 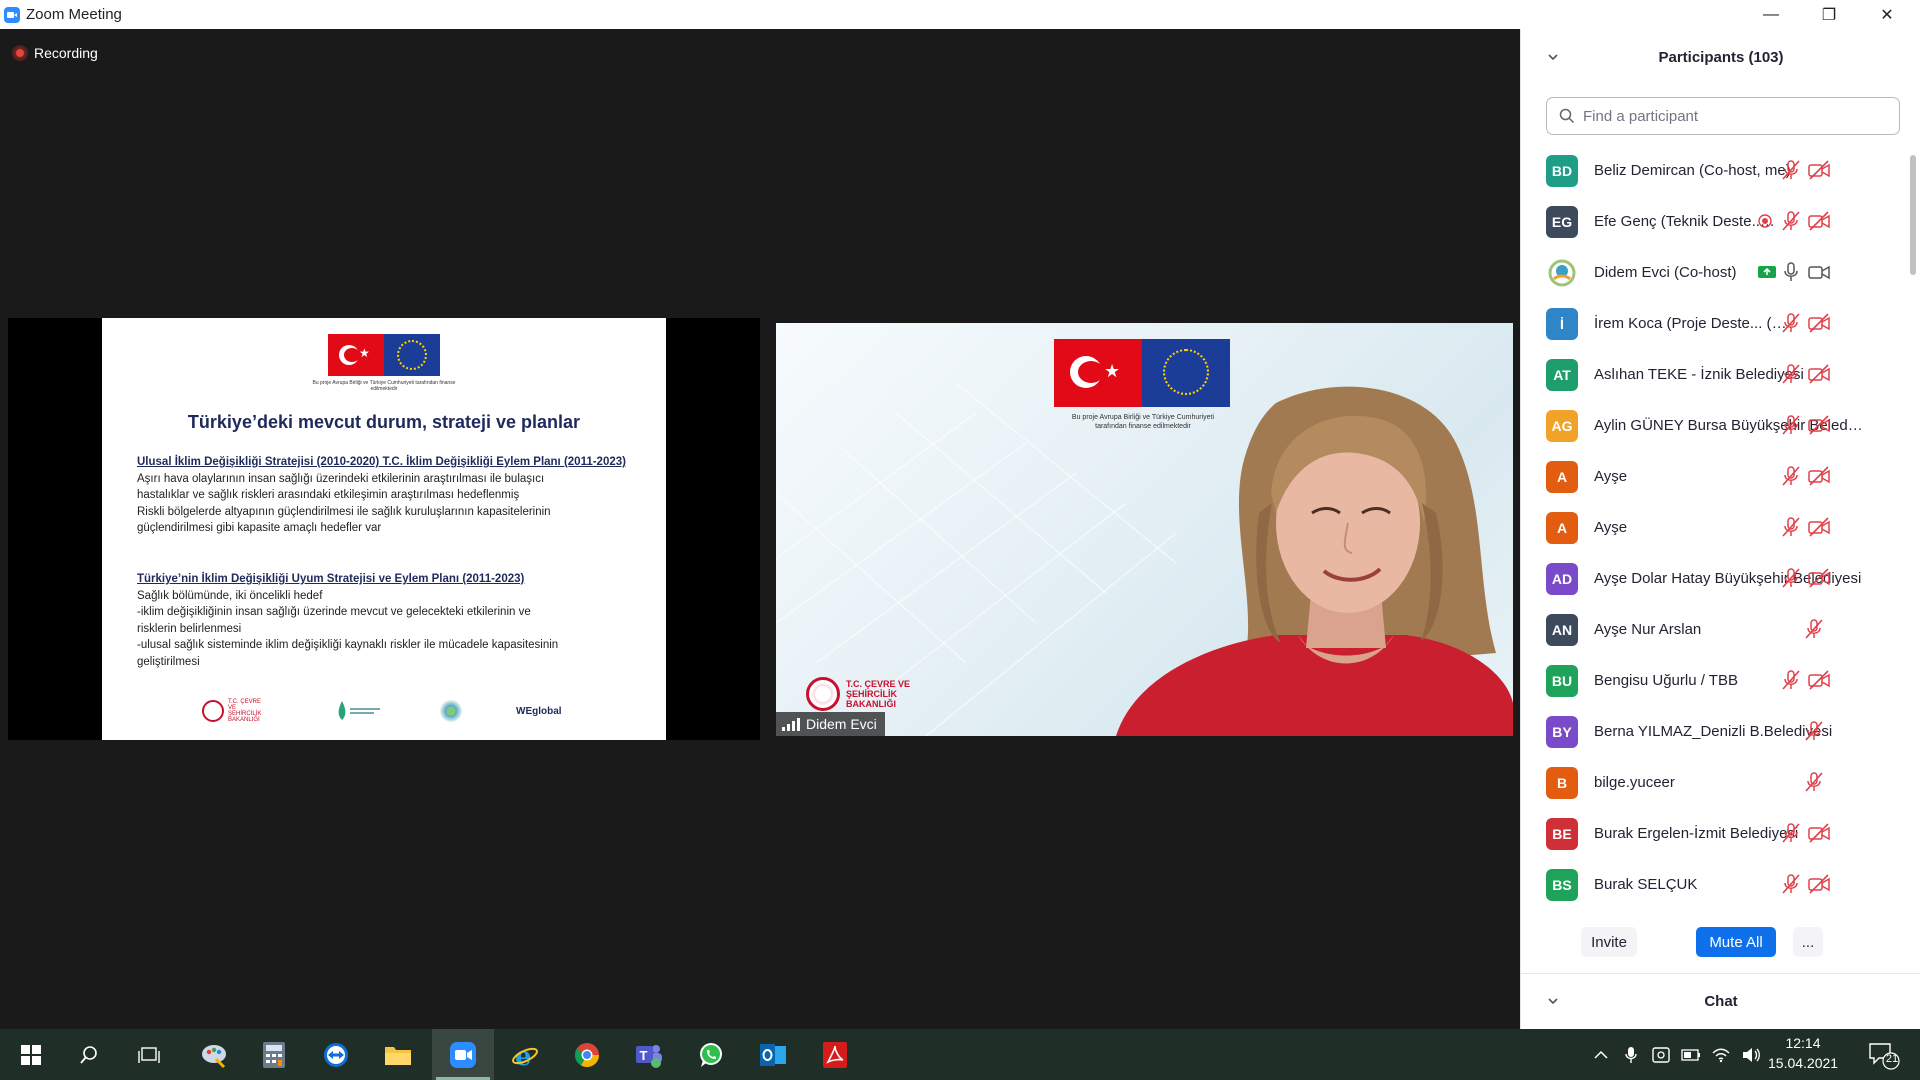 I want to click on recording-indicator: Recording, so click(x=56, y=53).